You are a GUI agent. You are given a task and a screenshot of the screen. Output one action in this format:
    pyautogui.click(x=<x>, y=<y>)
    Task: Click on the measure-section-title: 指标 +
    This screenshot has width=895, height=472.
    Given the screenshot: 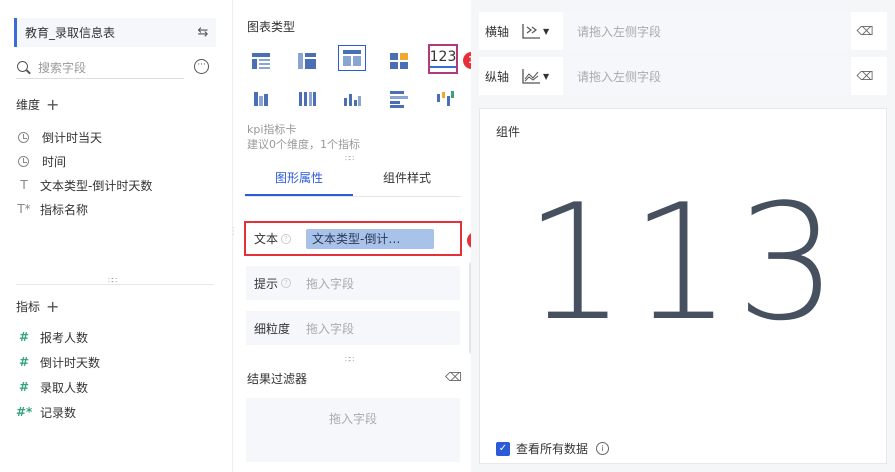 What is the action you would take?
    pyautogui.click(x=37, y=306)
    